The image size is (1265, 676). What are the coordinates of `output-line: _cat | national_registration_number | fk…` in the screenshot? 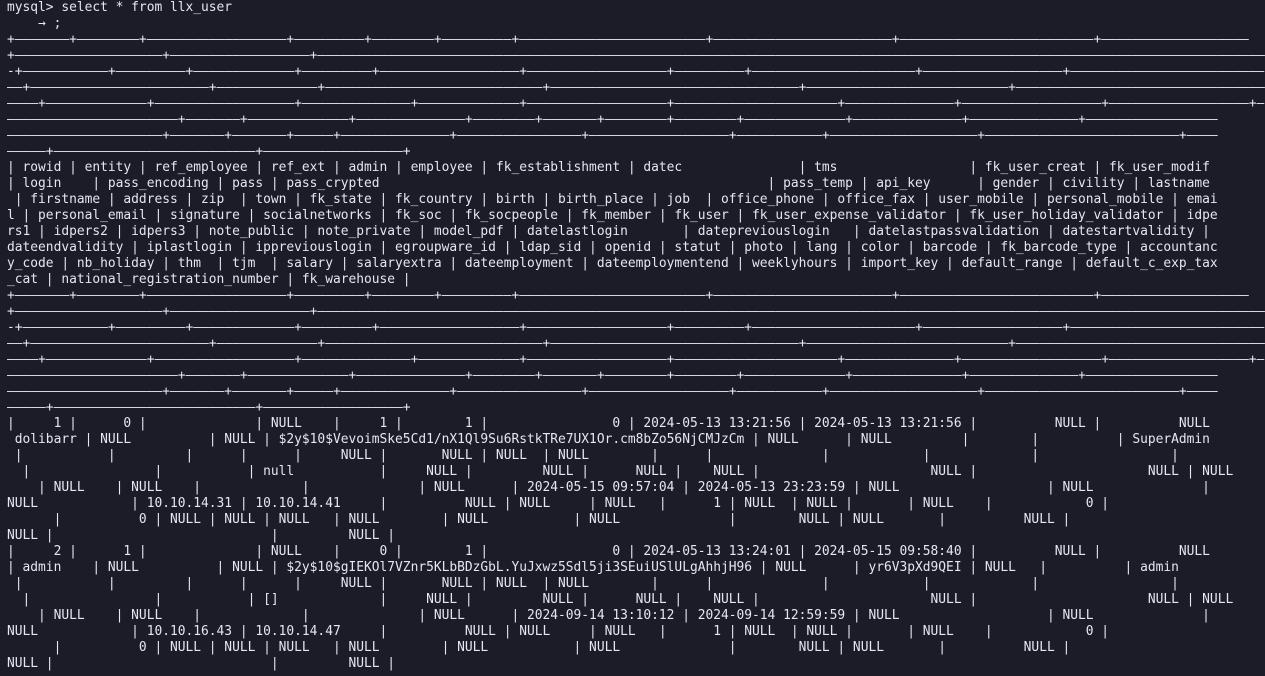 It's located at (209, 279).